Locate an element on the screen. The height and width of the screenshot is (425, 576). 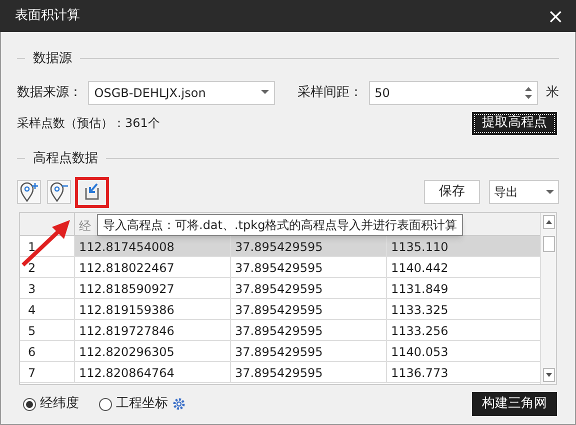
table-row: 7 112.820864764 37.895429595 1136.773 is located at coordinates (280, 372).